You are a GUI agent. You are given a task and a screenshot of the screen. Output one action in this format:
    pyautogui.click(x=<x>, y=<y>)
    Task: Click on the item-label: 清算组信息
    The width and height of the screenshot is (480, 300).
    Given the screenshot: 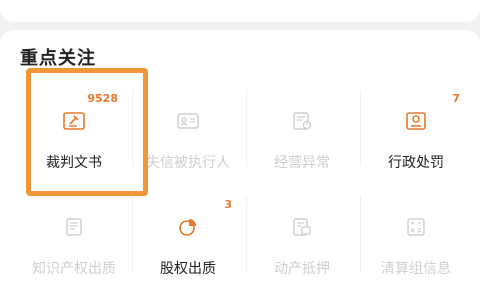 What is the action you would take?
    pyautogui.click(x=416, y=269)
    